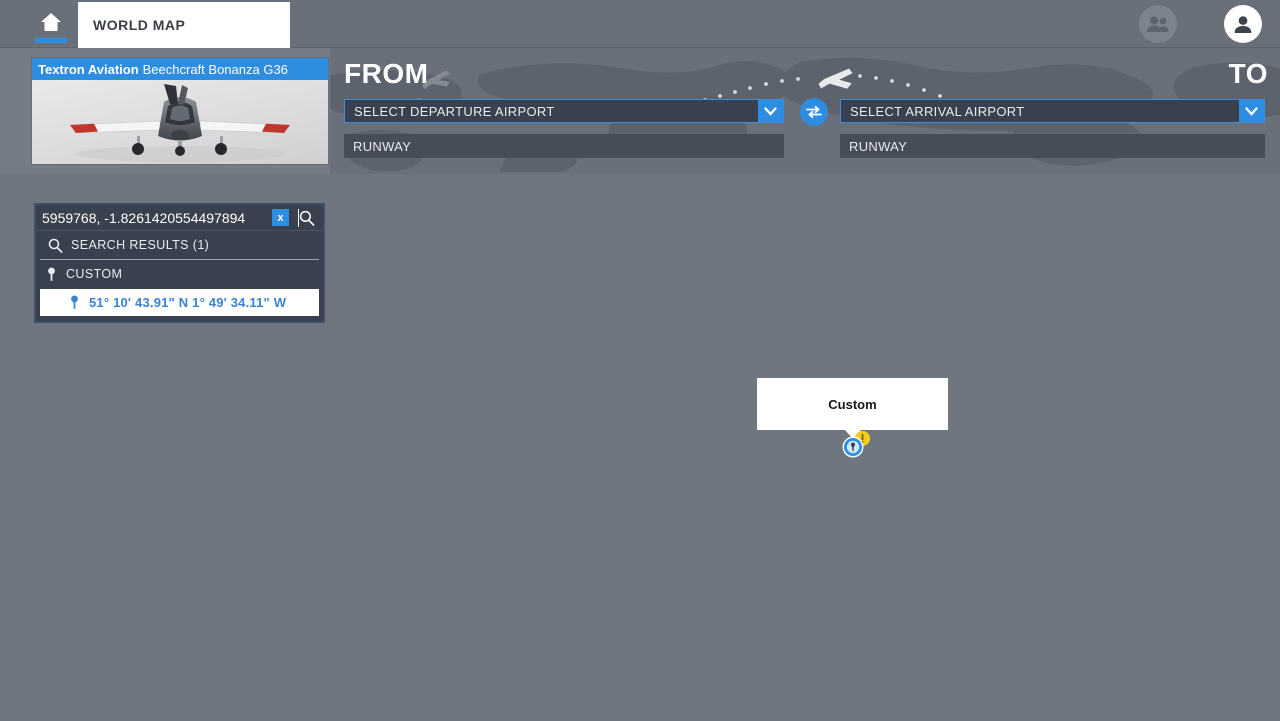 The height and width of the screenshot is (721, 1280). Describe the element at coordinates (139, 25) in the screenshot. I see `tab-world-map-label: WORLD MAP` at that location.